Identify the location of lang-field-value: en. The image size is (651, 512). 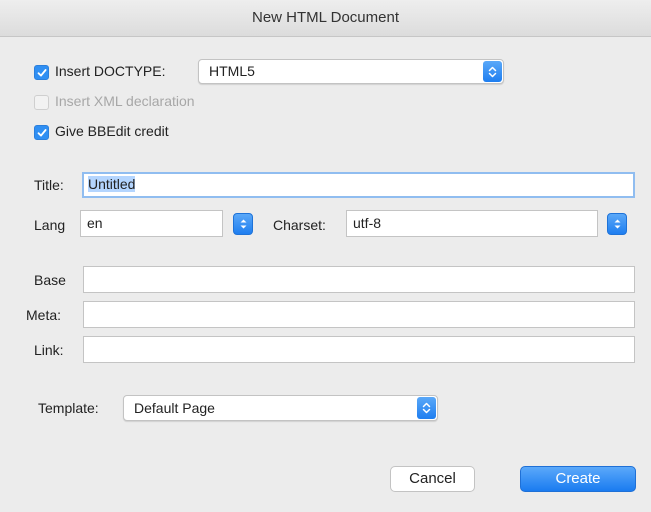
(95, 223).